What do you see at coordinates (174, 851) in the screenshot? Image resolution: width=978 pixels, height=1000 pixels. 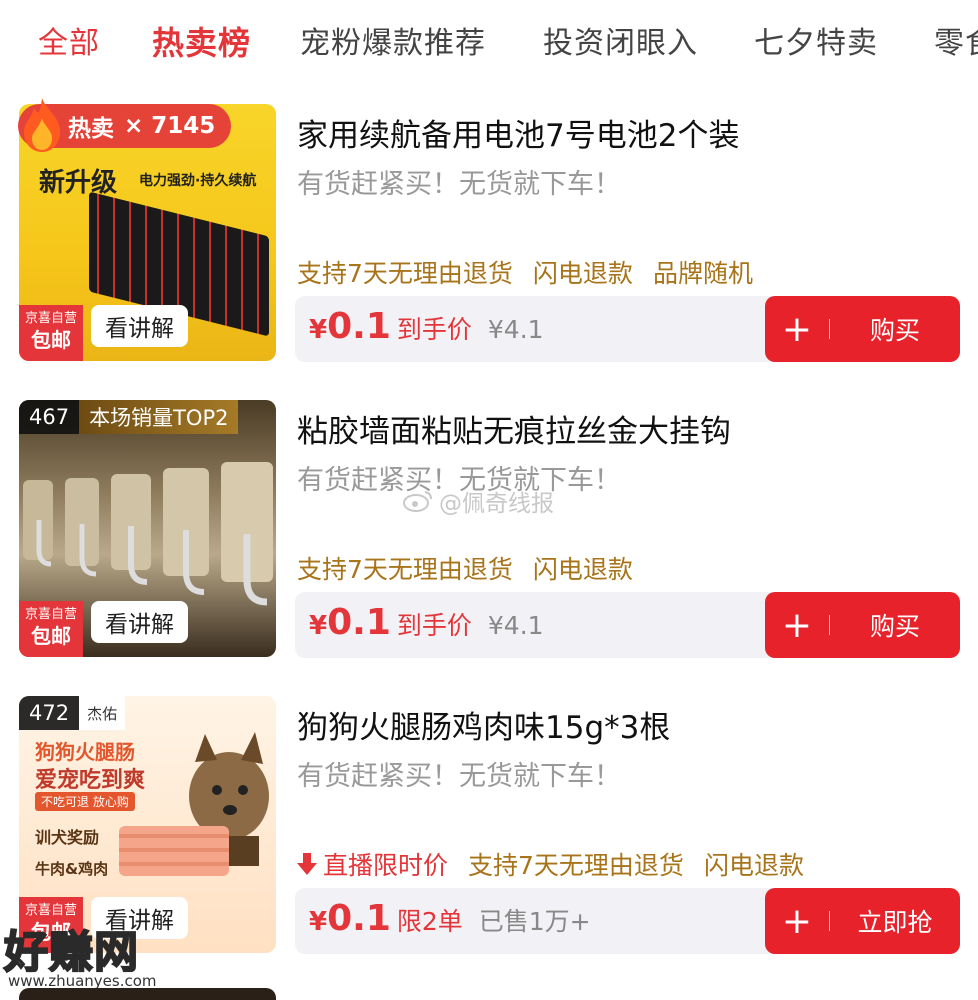 I see `sausage-graphic` at bounding box center [174, 851].